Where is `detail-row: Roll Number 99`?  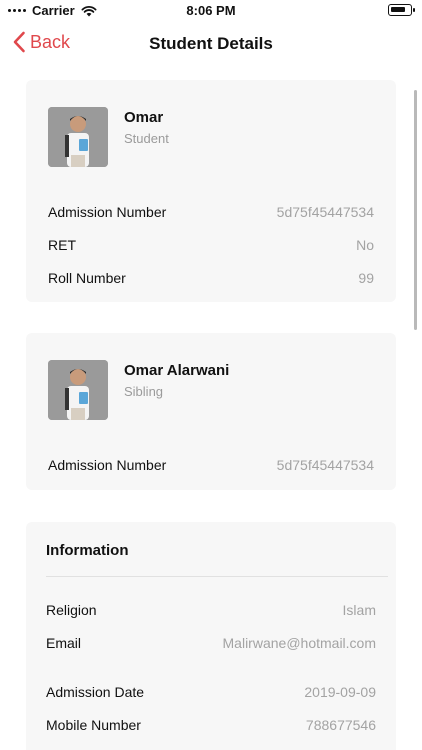
detail-row: Roll Number 99 is located at coordinates (211, 278).